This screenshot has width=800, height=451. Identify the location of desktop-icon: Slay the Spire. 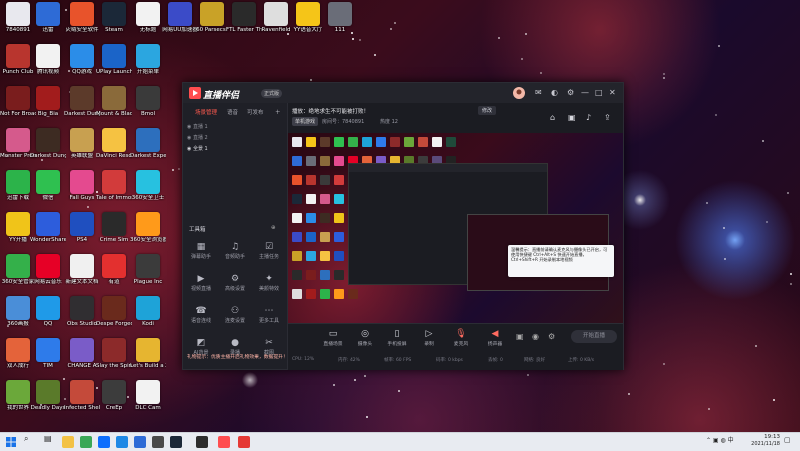
(114, 359).